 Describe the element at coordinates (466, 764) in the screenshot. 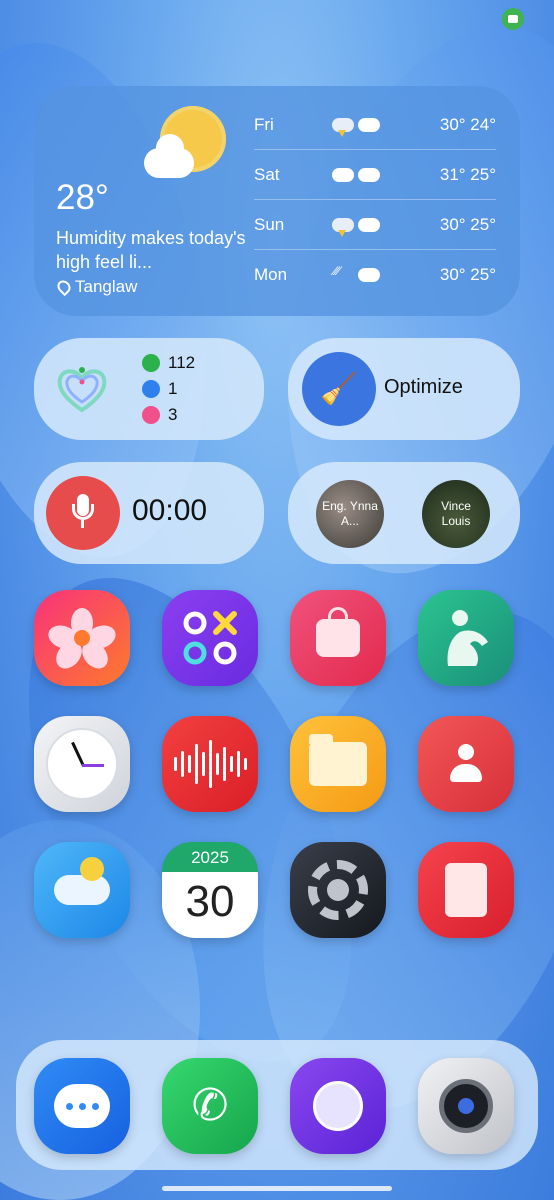

I see `contacts-icon` at that location.